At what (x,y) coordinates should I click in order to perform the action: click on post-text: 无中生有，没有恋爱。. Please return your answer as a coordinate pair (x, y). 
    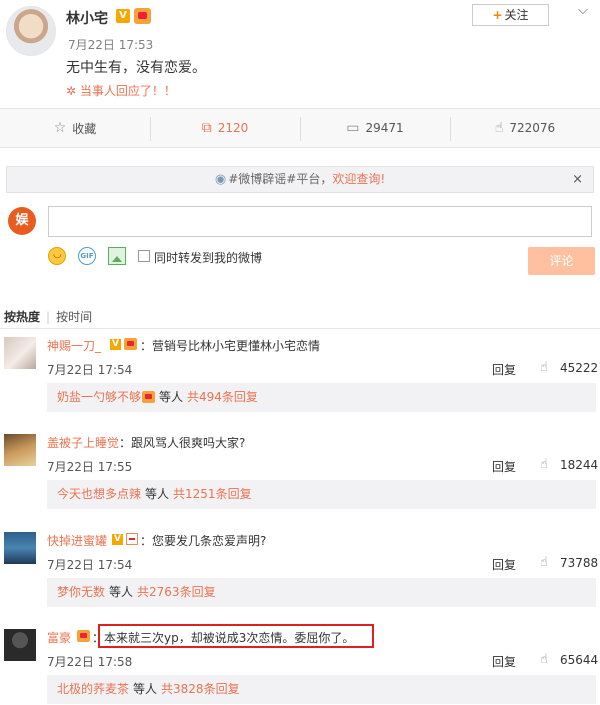
    Looking at the image, I should click on (136, 68).